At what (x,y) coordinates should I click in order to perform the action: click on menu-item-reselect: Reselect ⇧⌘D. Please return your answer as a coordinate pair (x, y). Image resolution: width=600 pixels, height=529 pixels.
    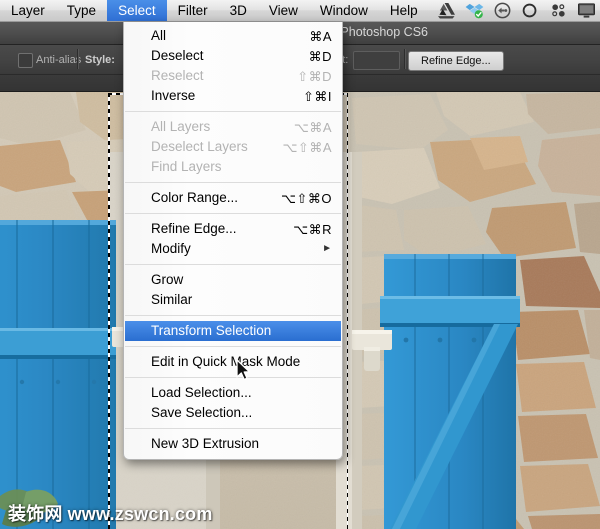
    Looking at the image, I should click on (233, 76).